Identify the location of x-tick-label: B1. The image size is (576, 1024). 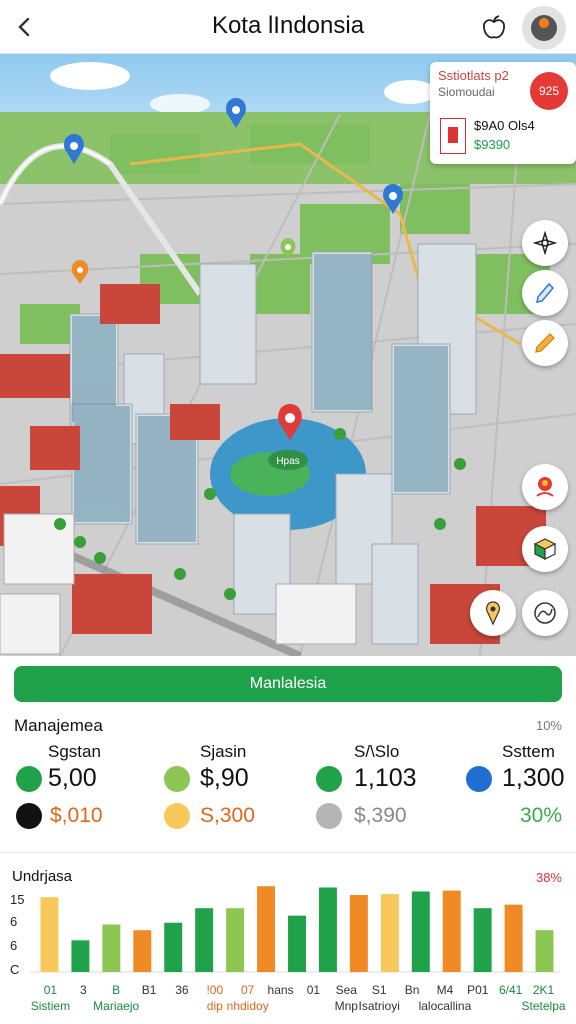
(149, 990).